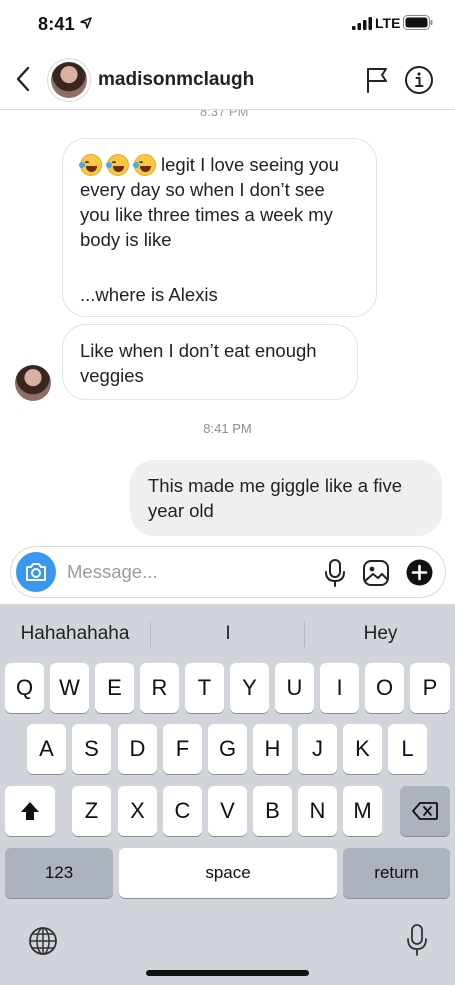 This screenshot has height=985, width=455. I want to click on home-indicator, so click(227, 973).